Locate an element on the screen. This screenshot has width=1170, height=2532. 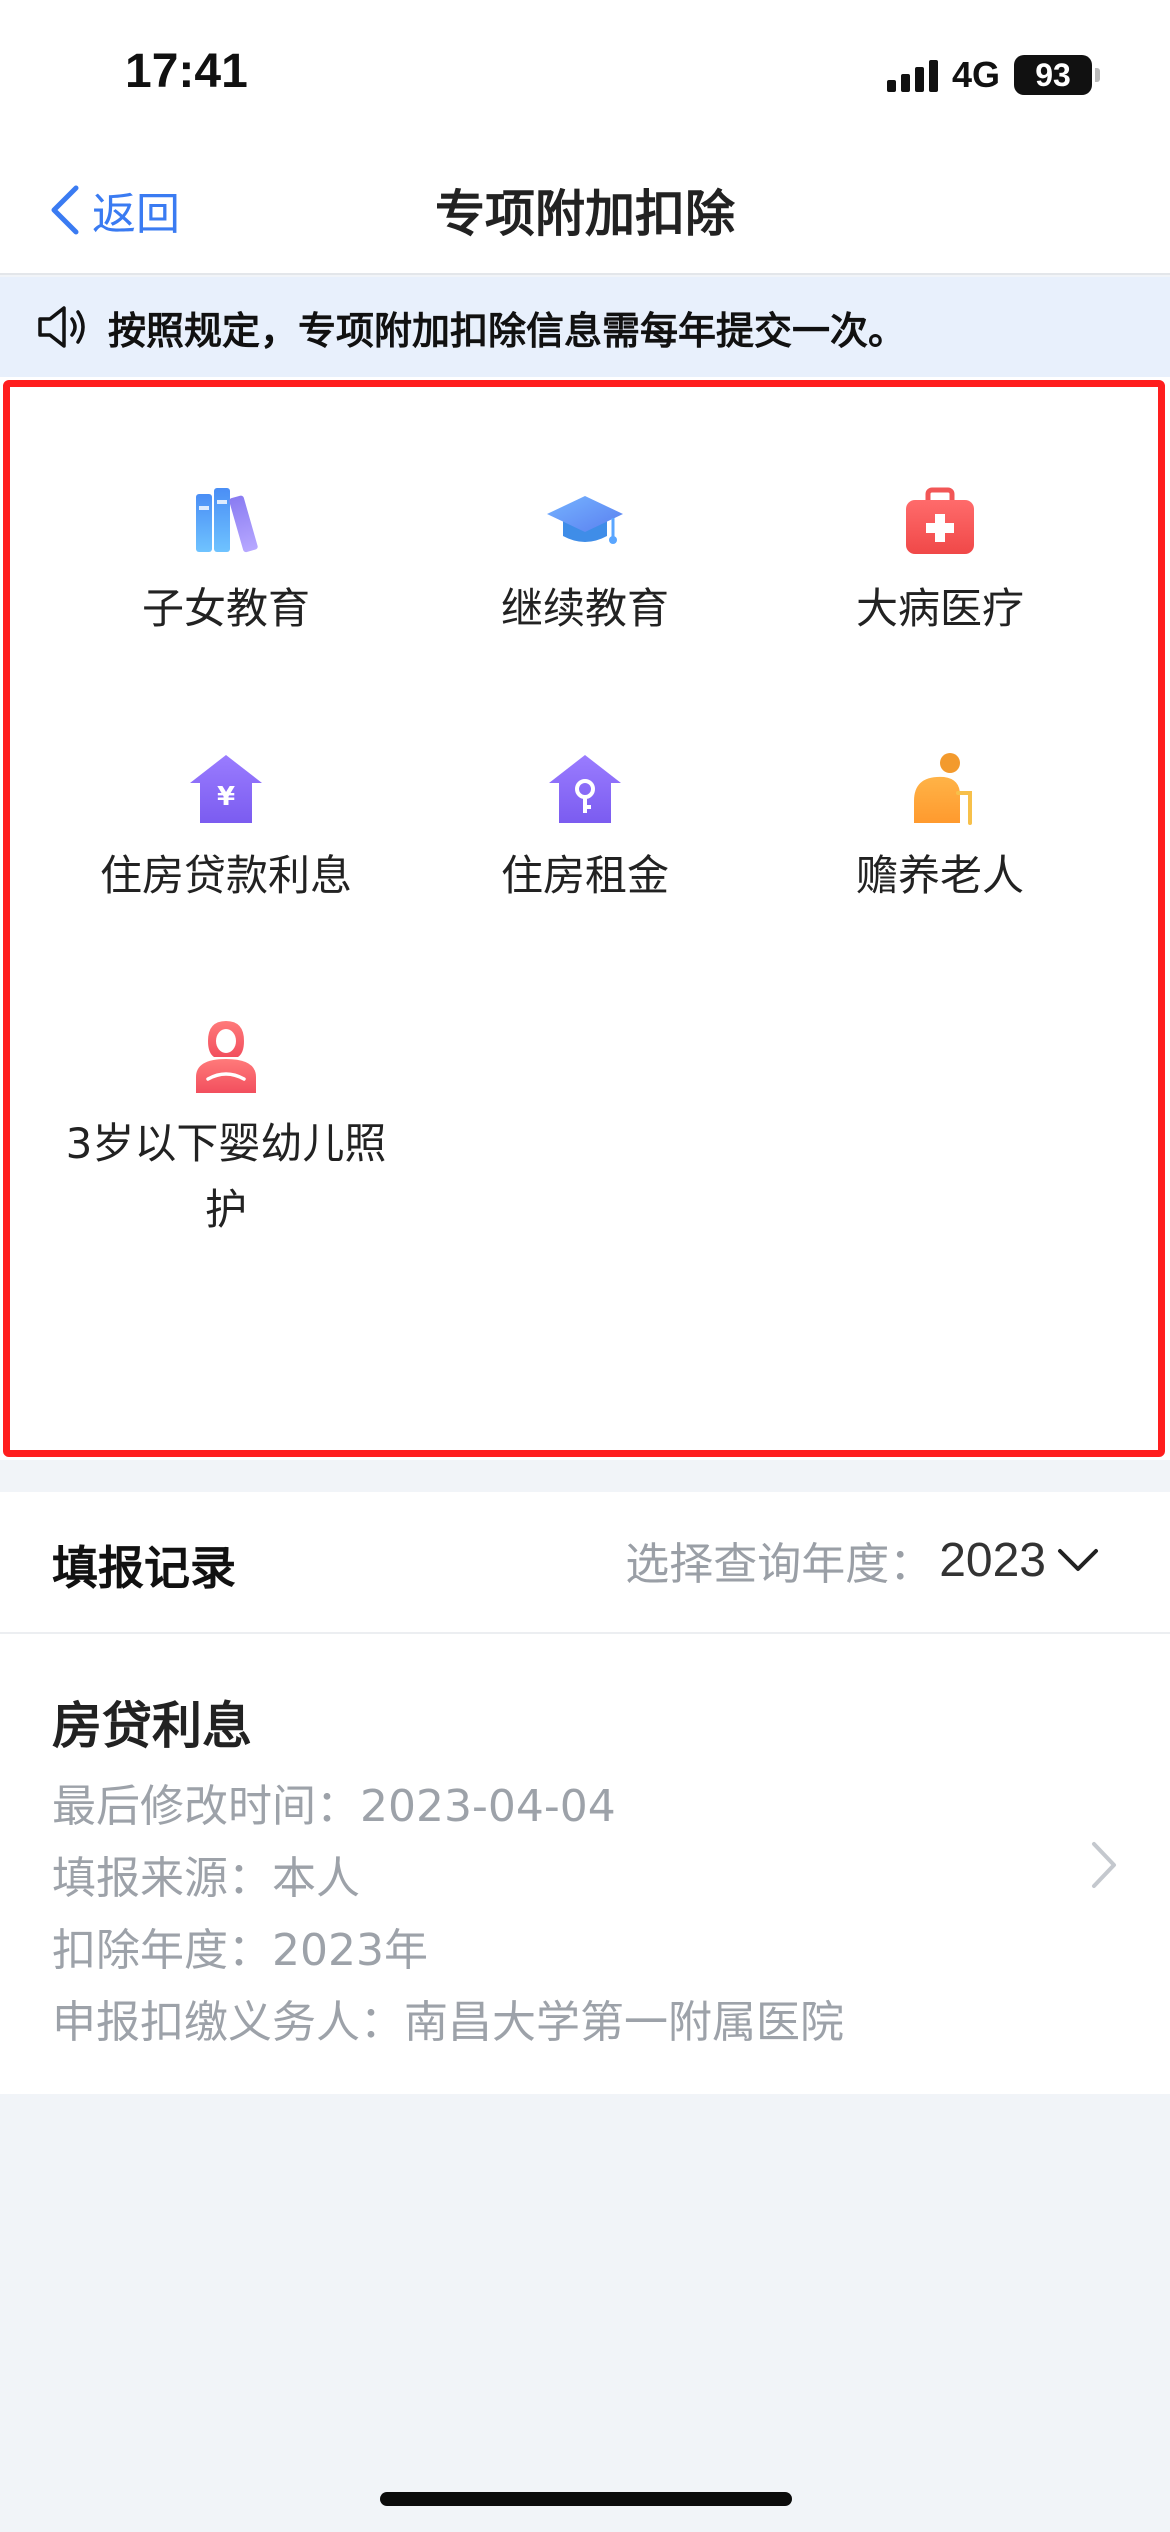
house-key-icon is located at coordinates (585, 789).